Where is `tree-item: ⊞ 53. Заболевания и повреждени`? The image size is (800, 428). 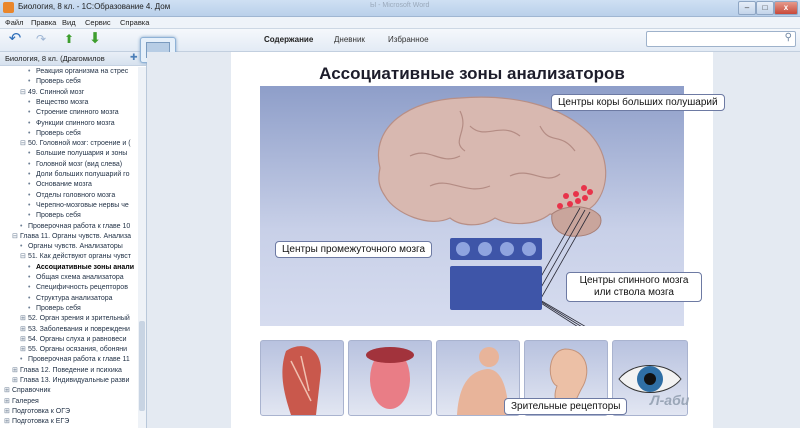 tree-item: ⊞ 53. Заболевания и повреждени is located at coordinates (79, 330).